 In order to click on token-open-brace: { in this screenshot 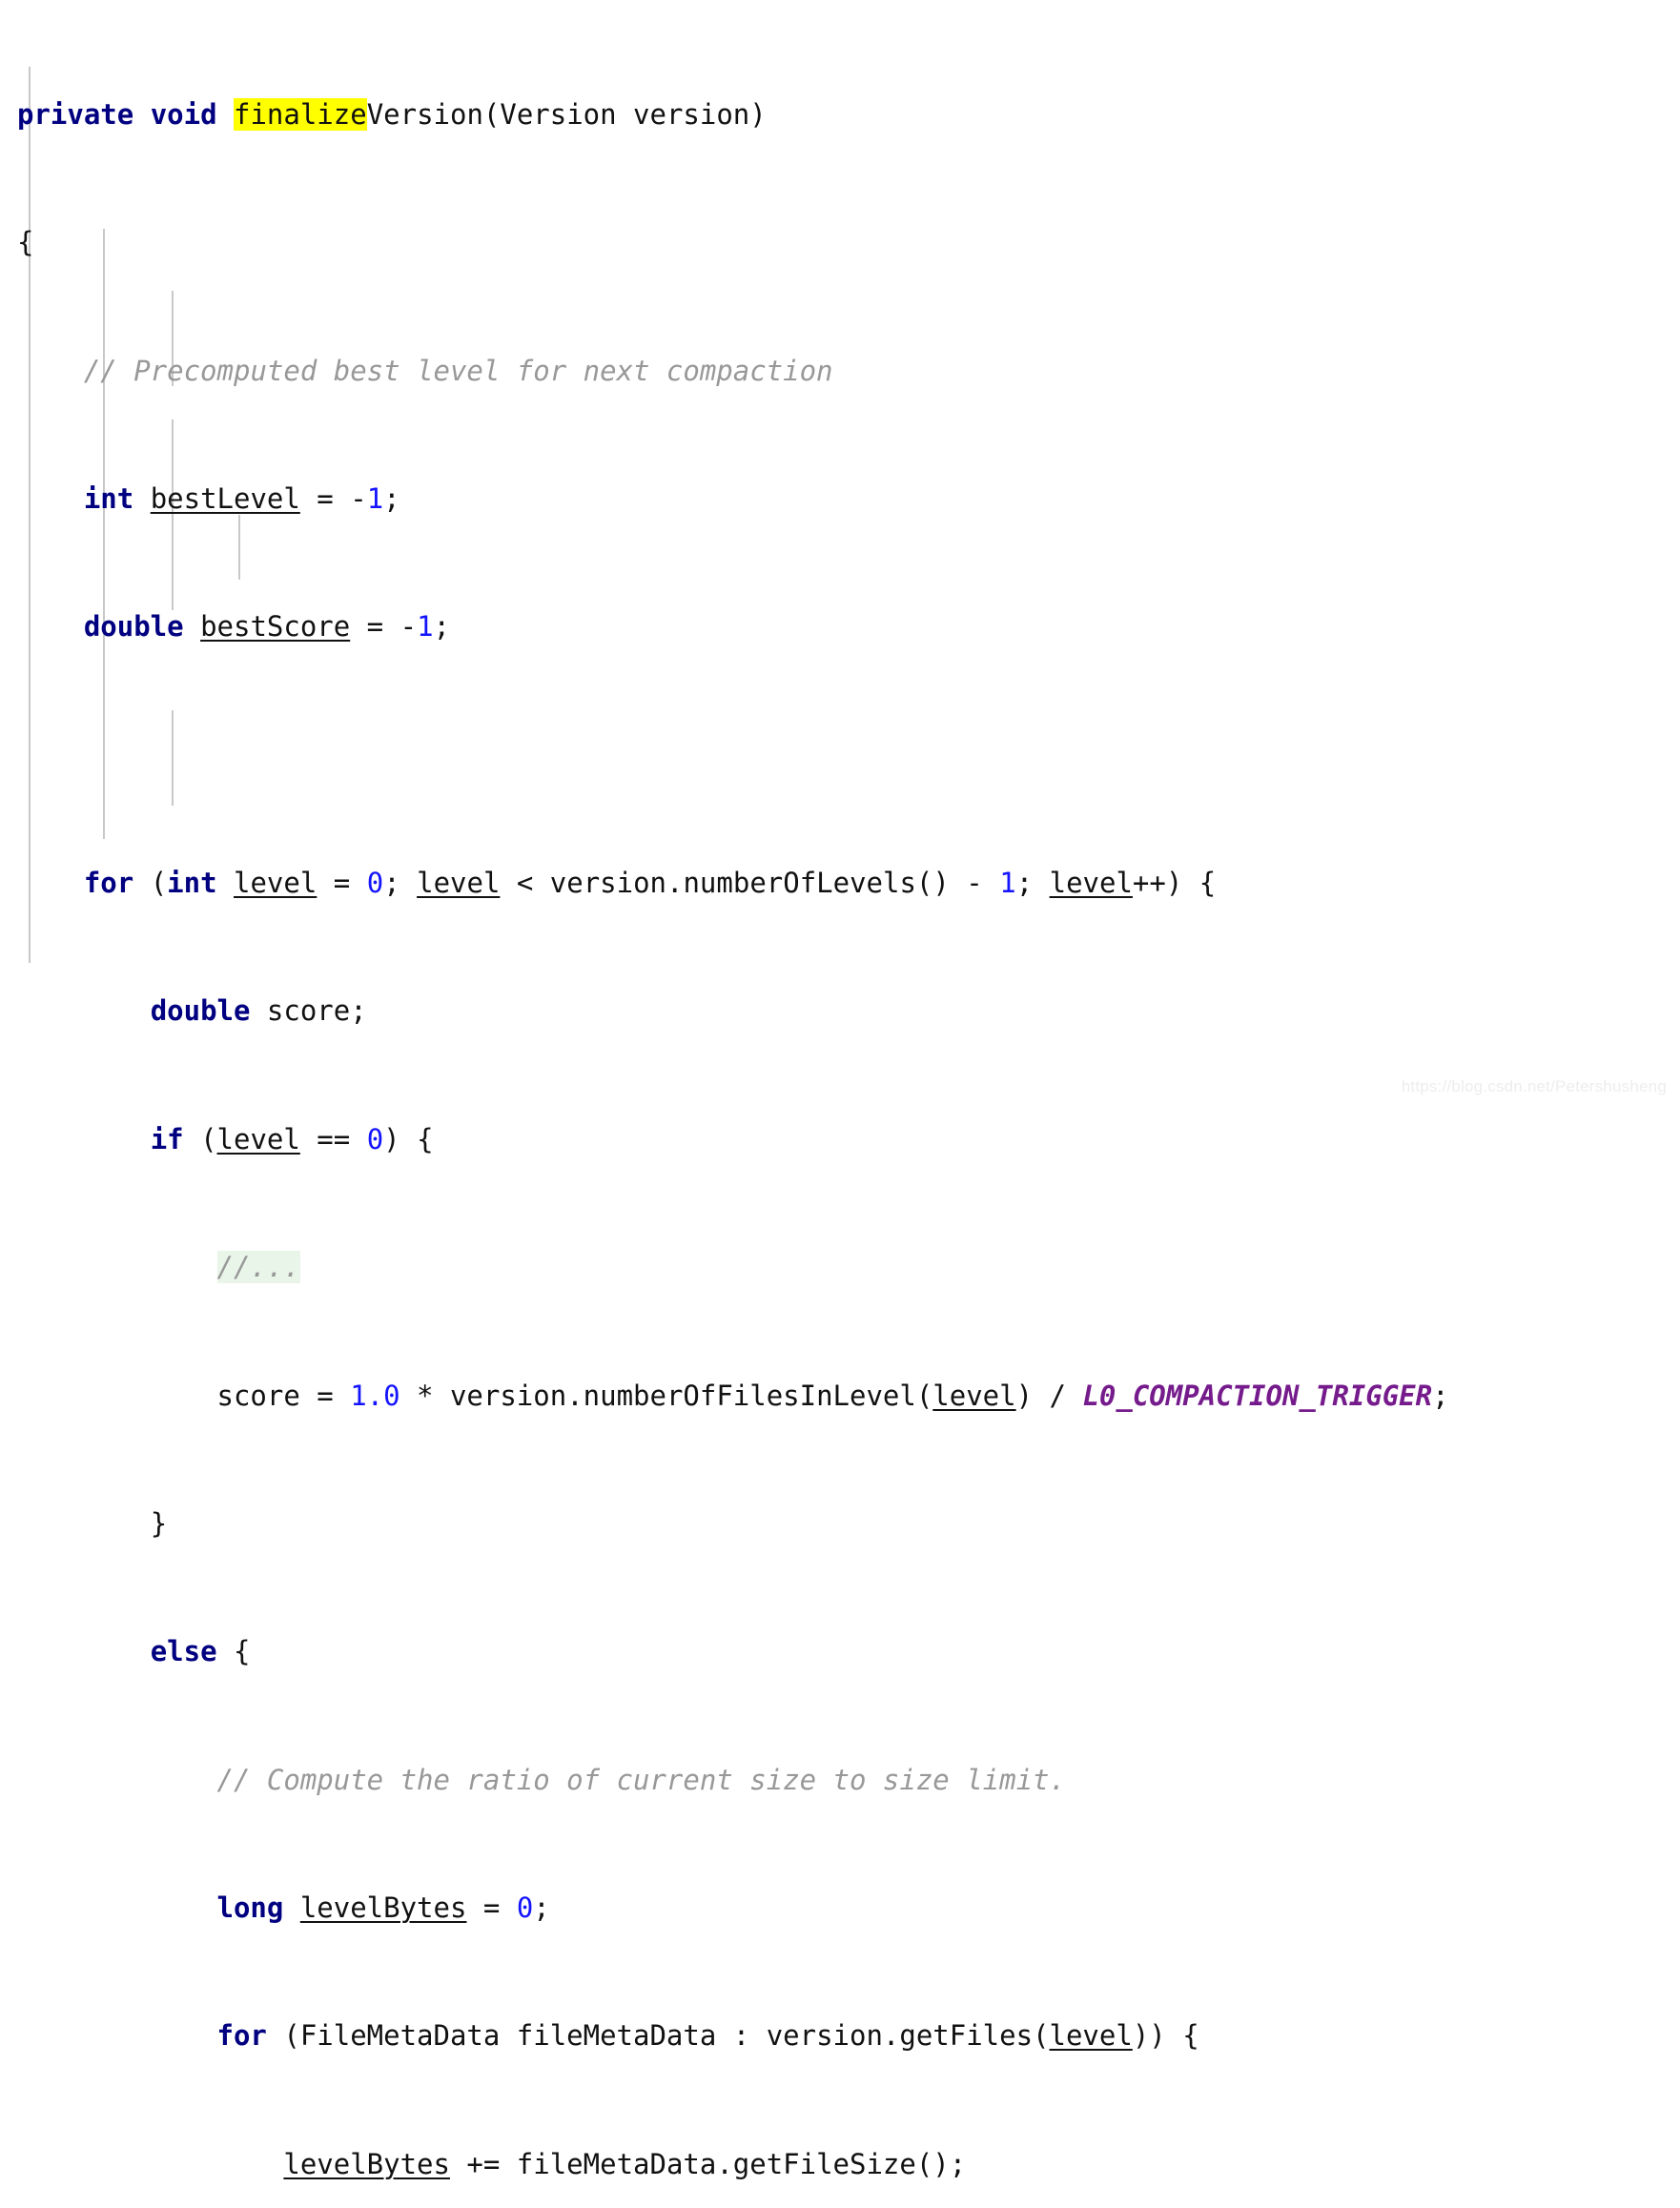, I will do `click(25, 242)`.